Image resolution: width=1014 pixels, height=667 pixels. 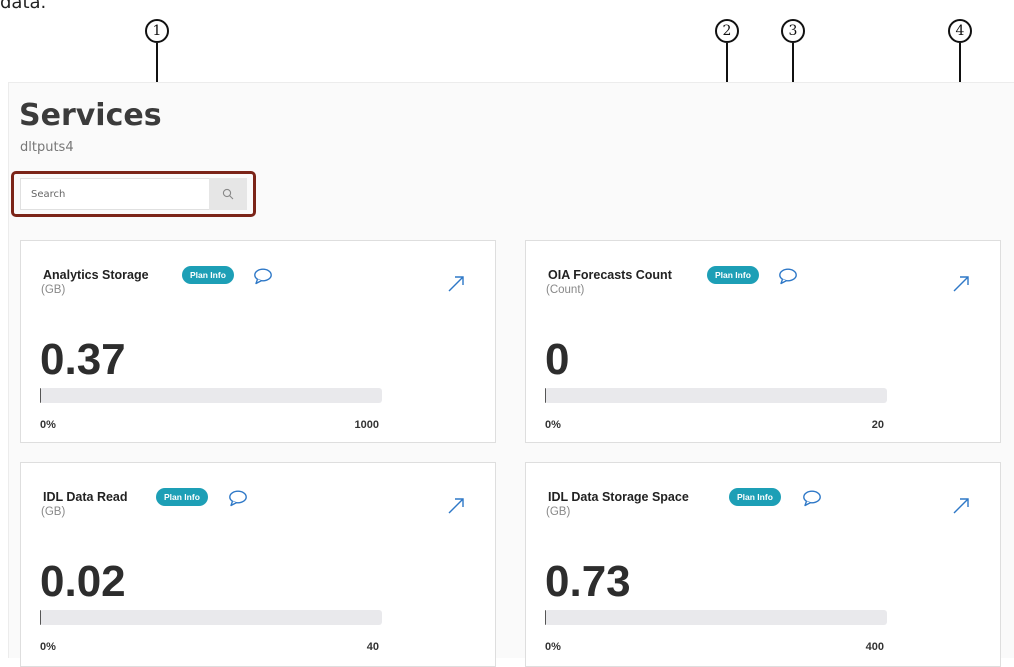 What do you see at coordinates (565, 290) in the screenshot?
I see `card-unit: (Count)` at bounding box center [565, 290].